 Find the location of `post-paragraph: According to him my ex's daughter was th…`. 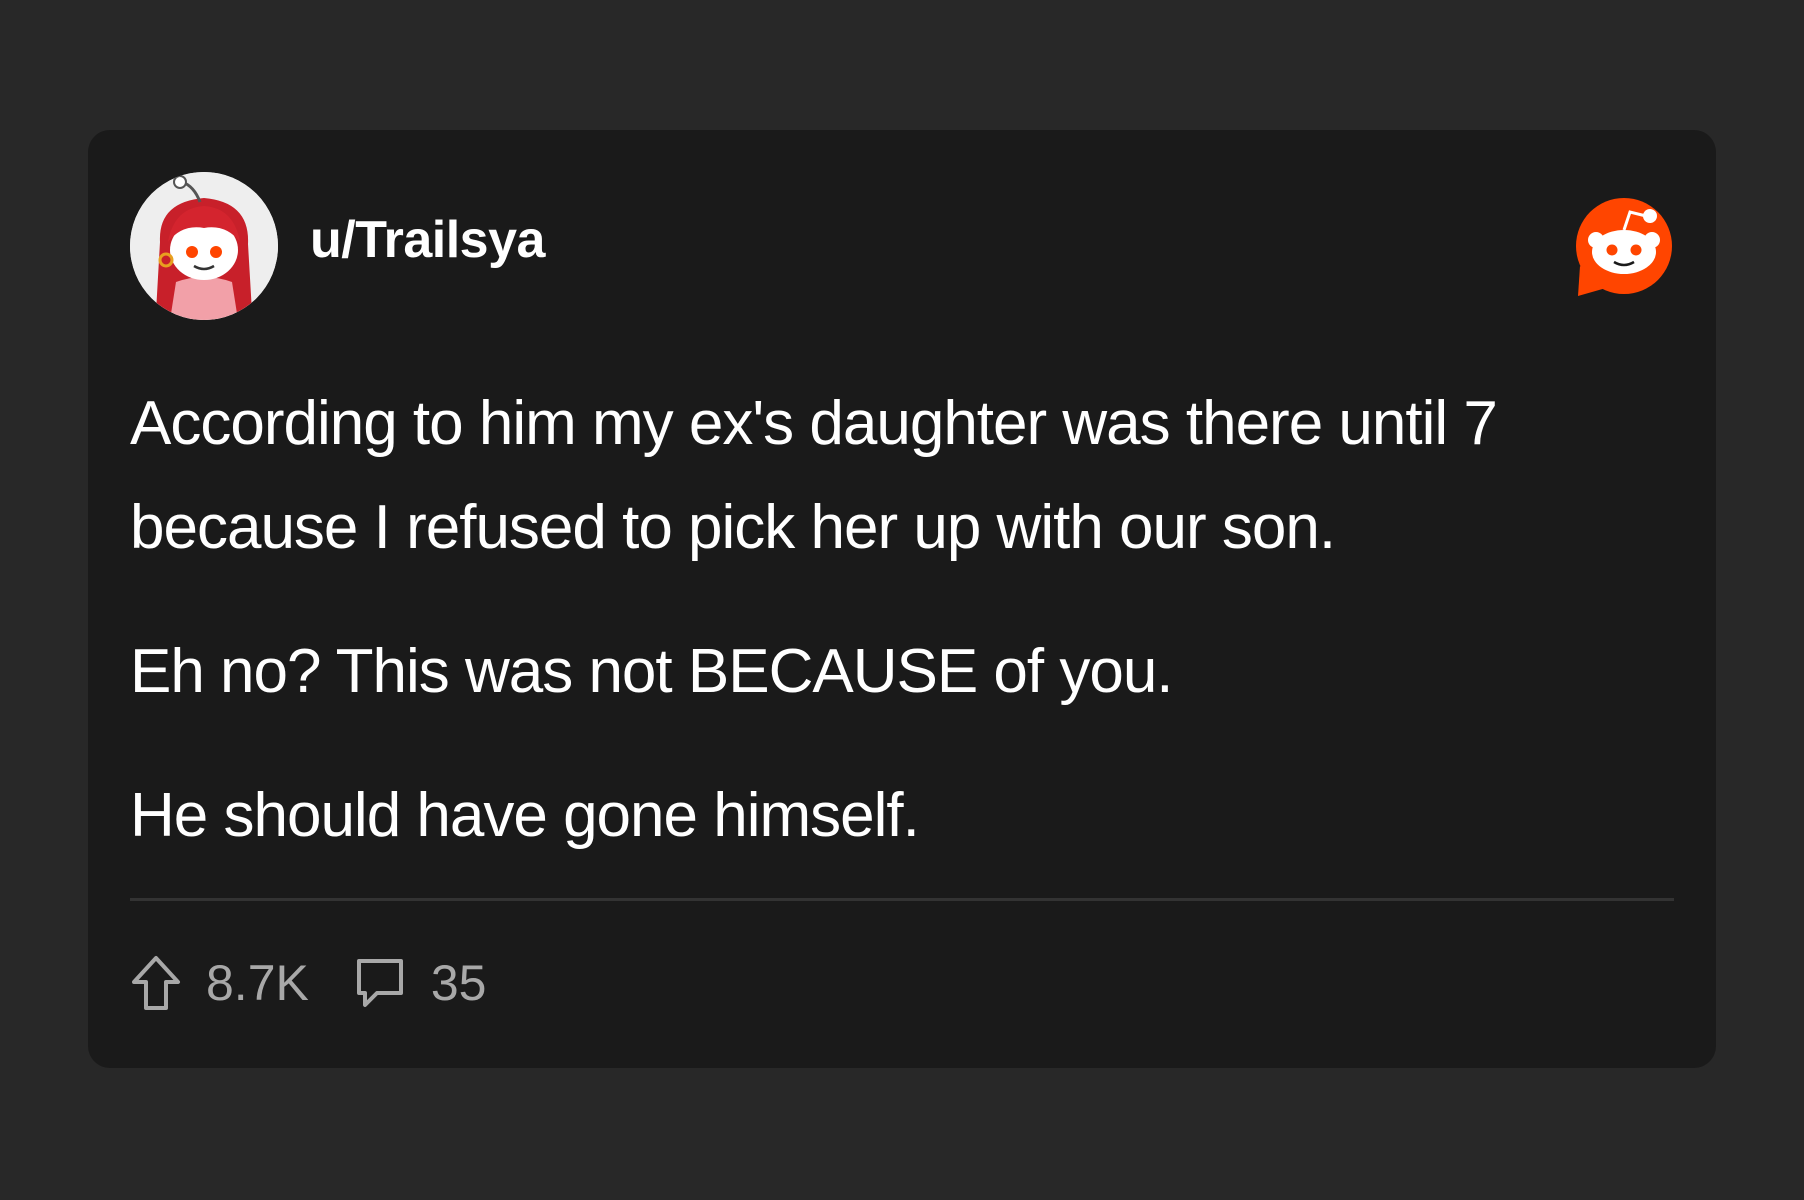

post-paragraph: According to him my ex's daughter was th… is located at coordinates (814, 475).